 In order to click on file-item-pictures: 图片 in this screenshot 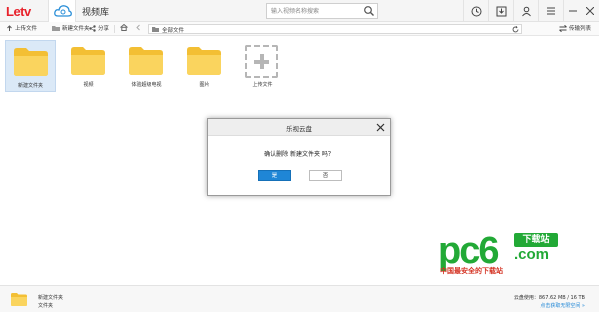, I will do `click(204, 66)`.